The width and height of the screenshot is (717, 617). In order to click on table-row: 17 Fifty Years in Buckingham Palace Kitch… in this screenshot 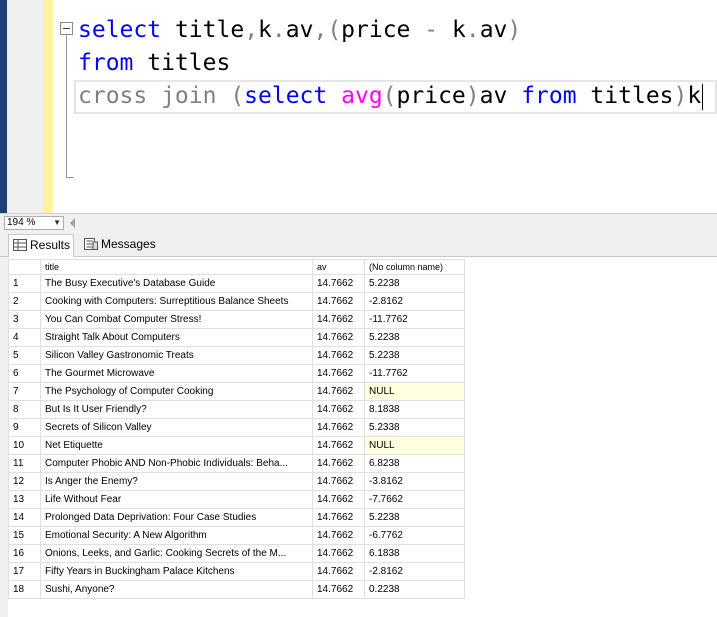, I will do `click(236, 571)`.